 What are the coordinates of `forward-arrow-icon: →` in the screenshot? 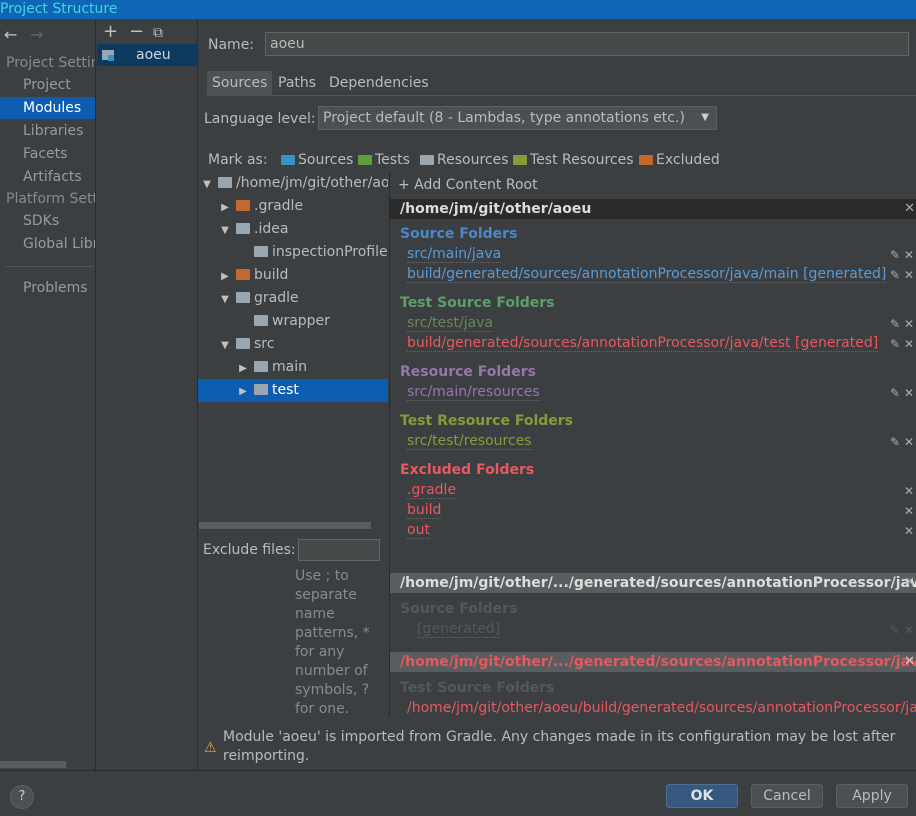 It's located at (36, 34).